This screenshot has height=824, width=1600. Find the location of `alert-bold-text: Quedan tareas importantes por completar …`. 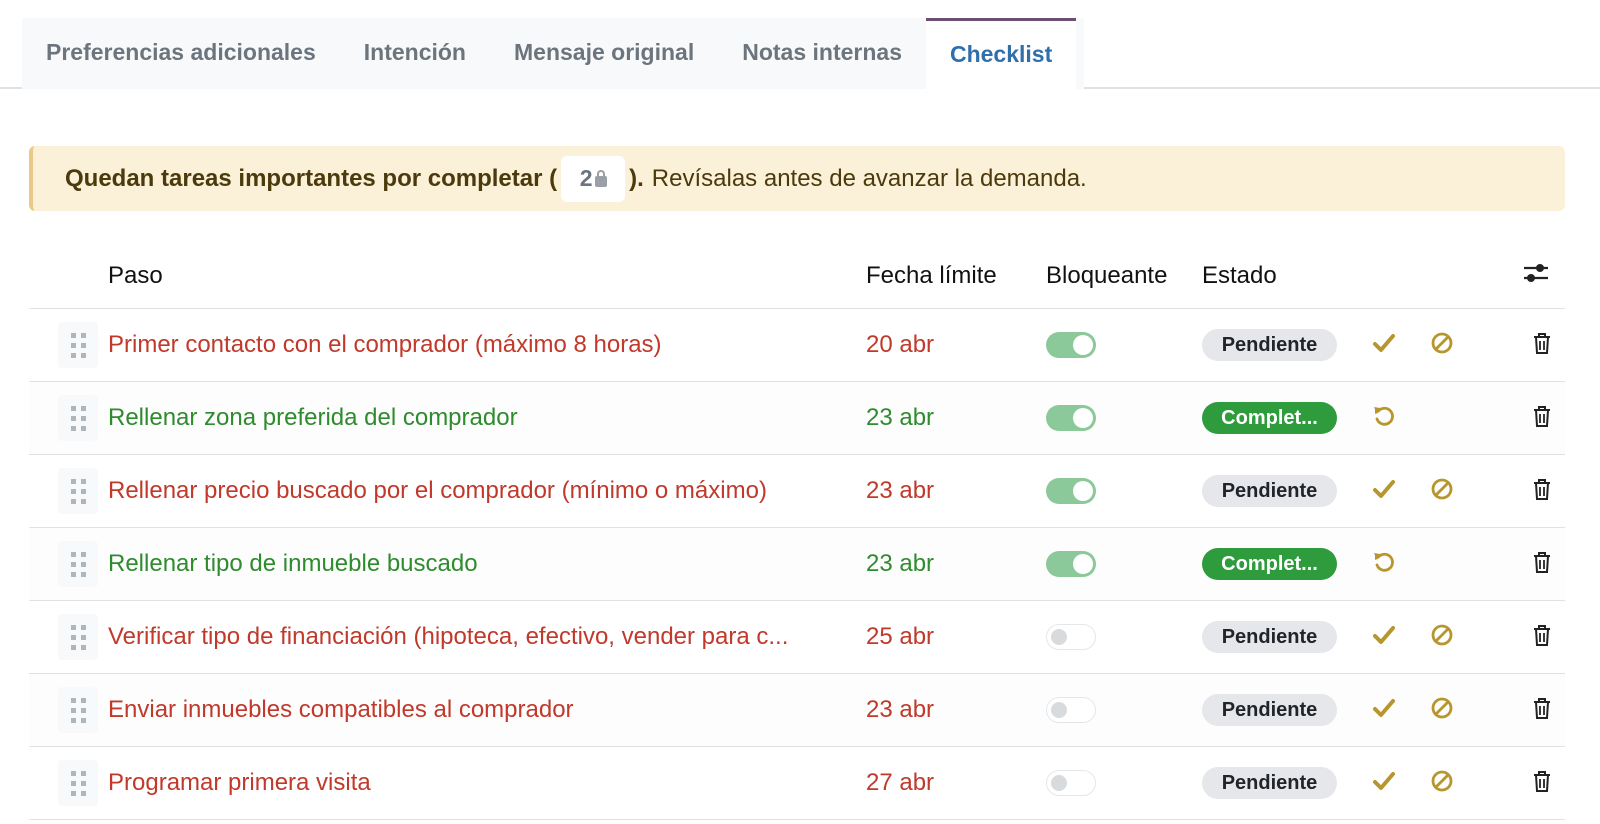

alert-bold-text: Quedan tareas importantes por completar … is located at coordinates (311, 178).